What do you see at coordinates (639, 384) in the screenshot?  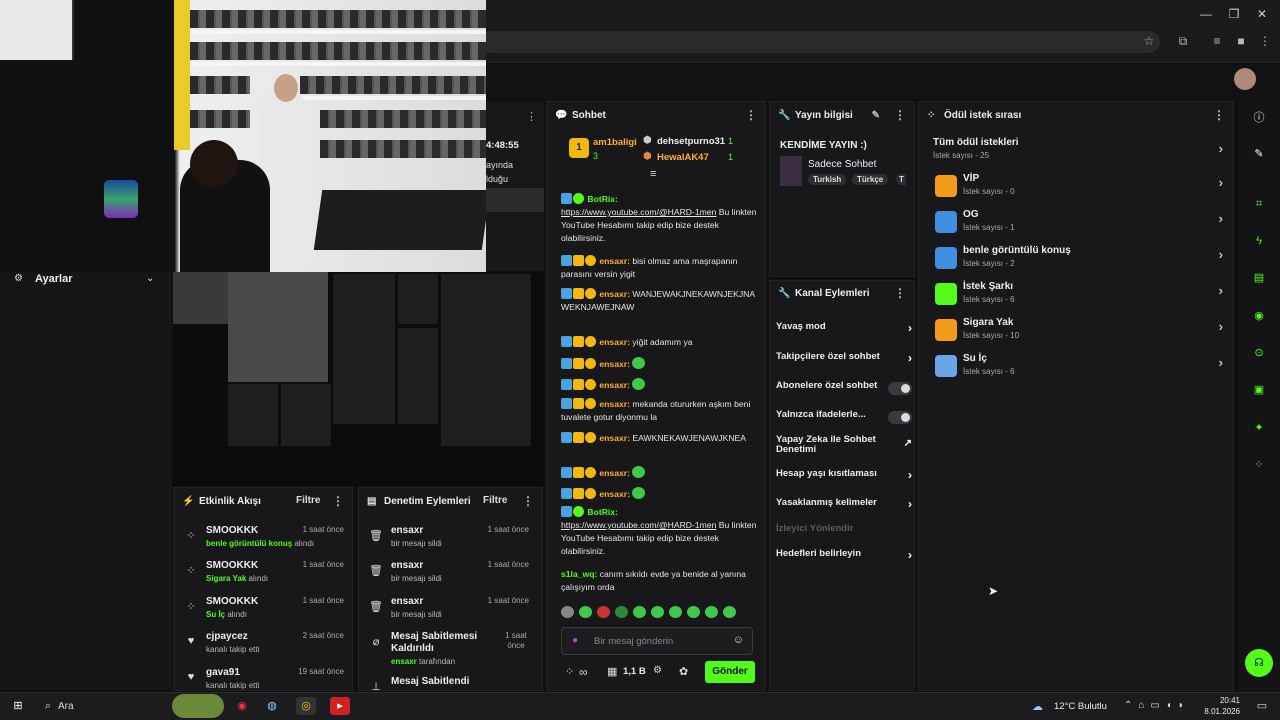 I see `emote-icon` at bounding box center [639, 384].